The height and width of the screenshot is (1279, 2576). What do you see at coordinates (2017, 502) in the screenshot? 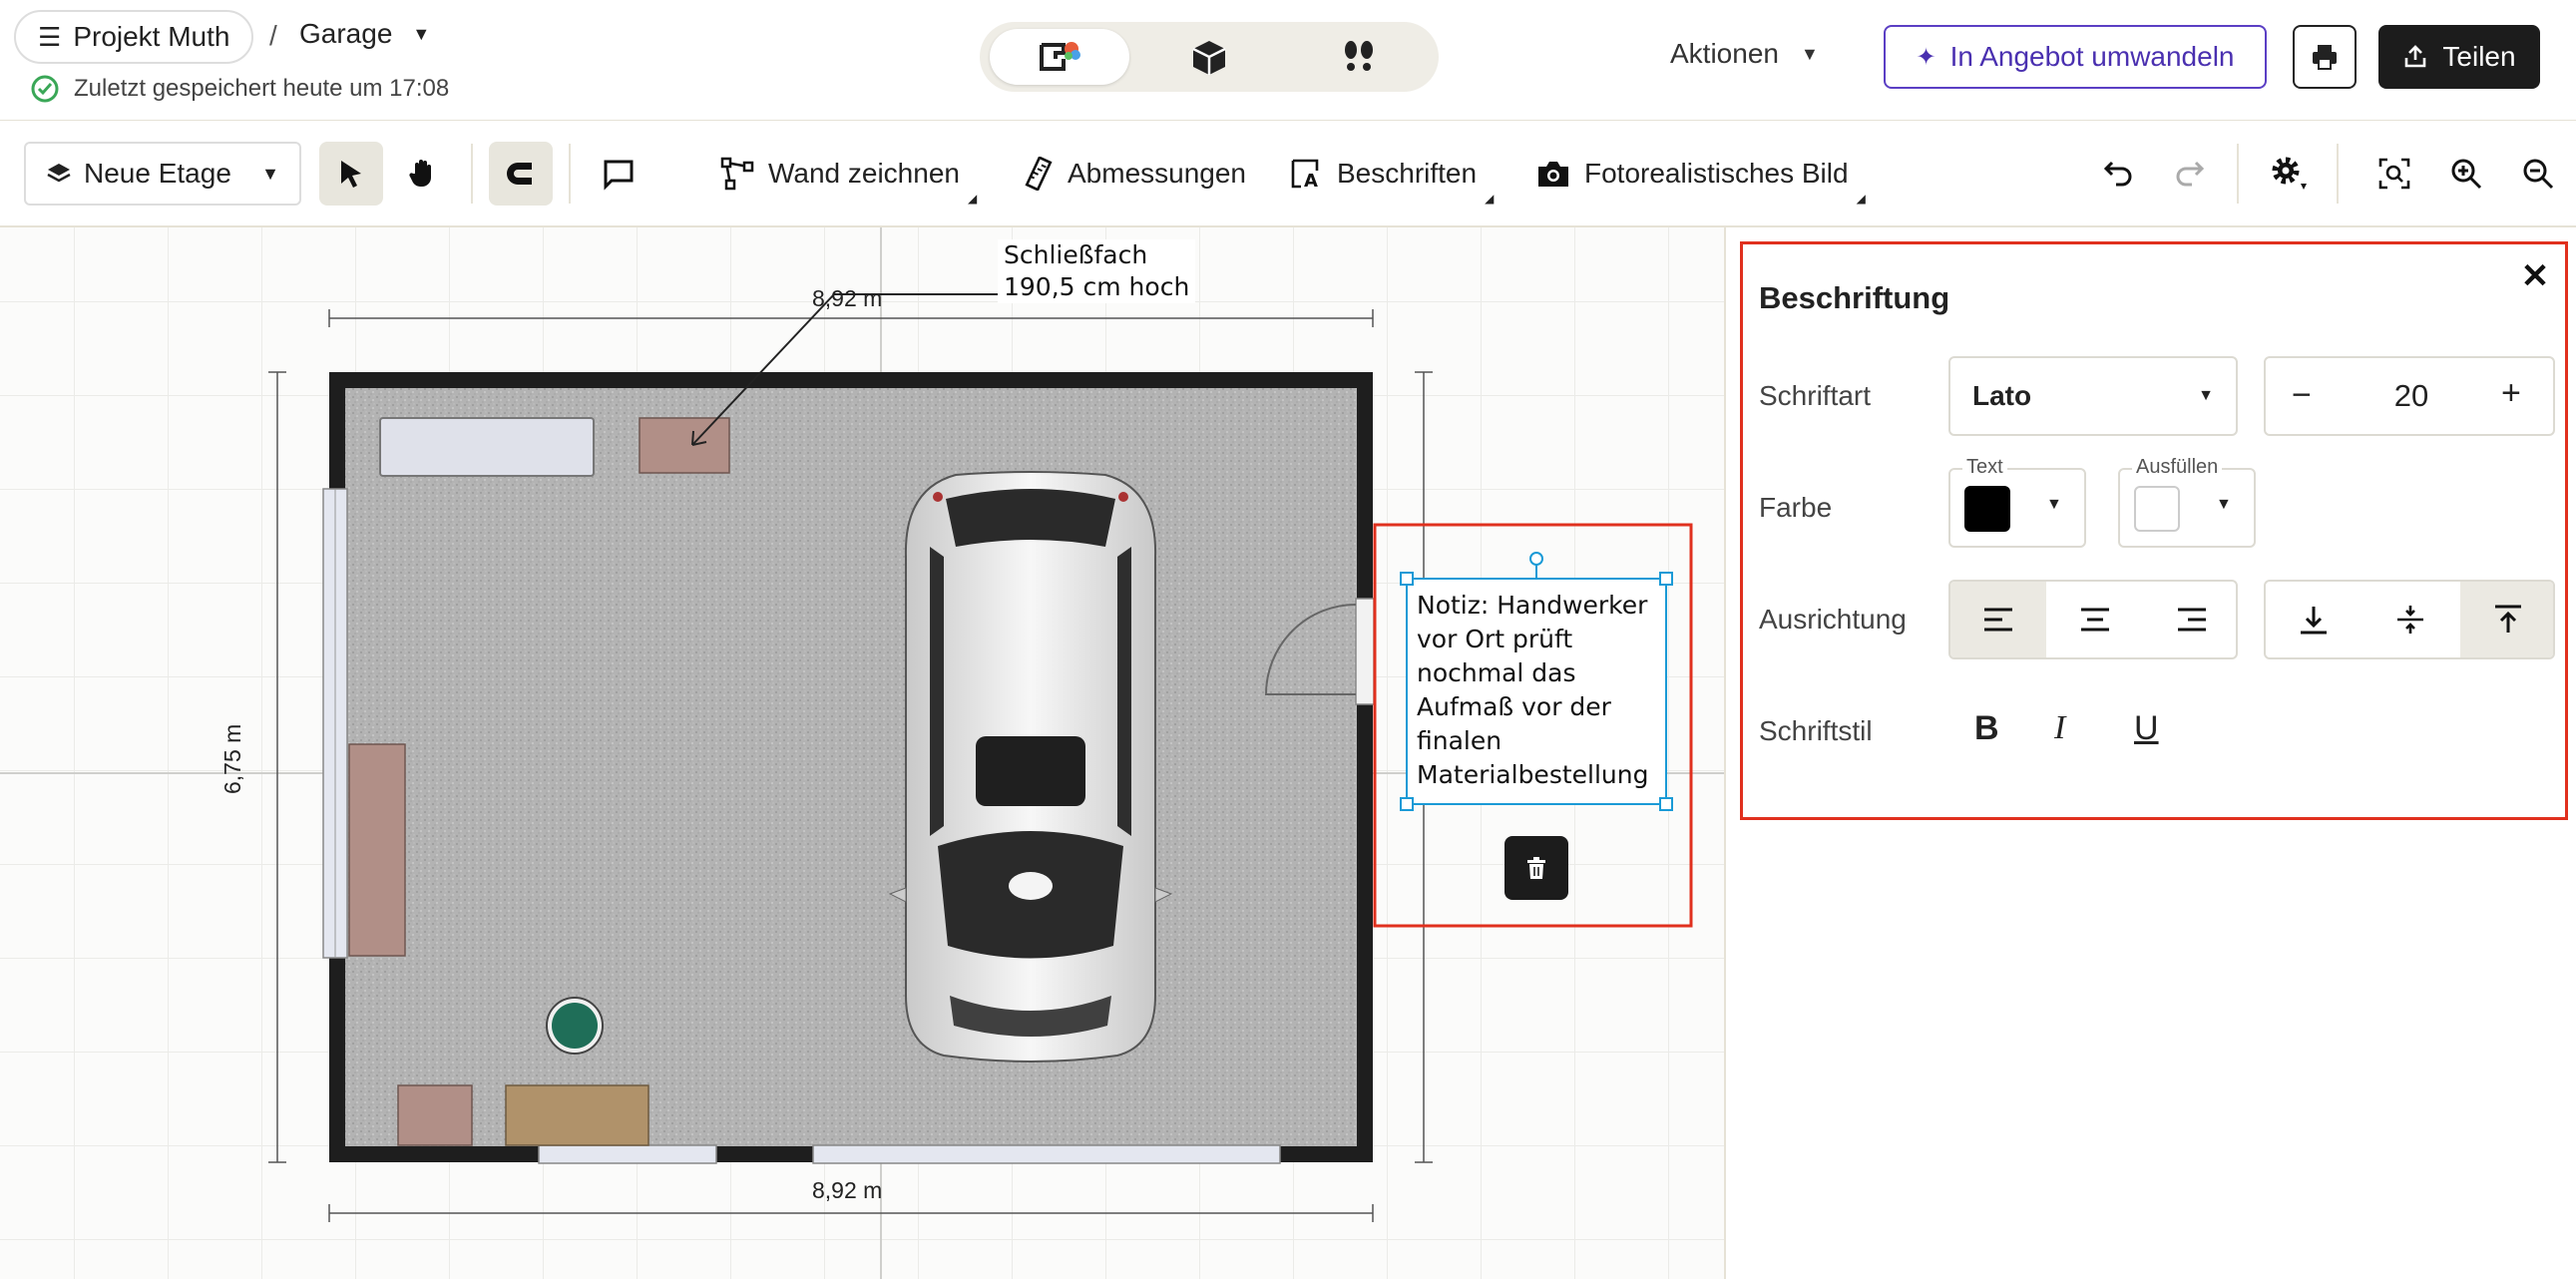
I see `text-color-picker: Text ▼` at bounding box center [2017, 502].